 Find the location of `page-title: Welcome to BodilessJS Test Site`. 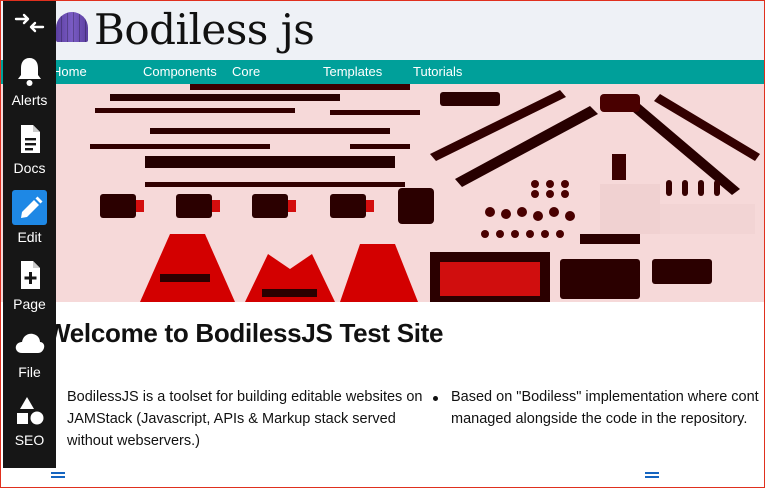

page-title: Welcome to BodilessJS Test Site is located at coordinates (245, 333).